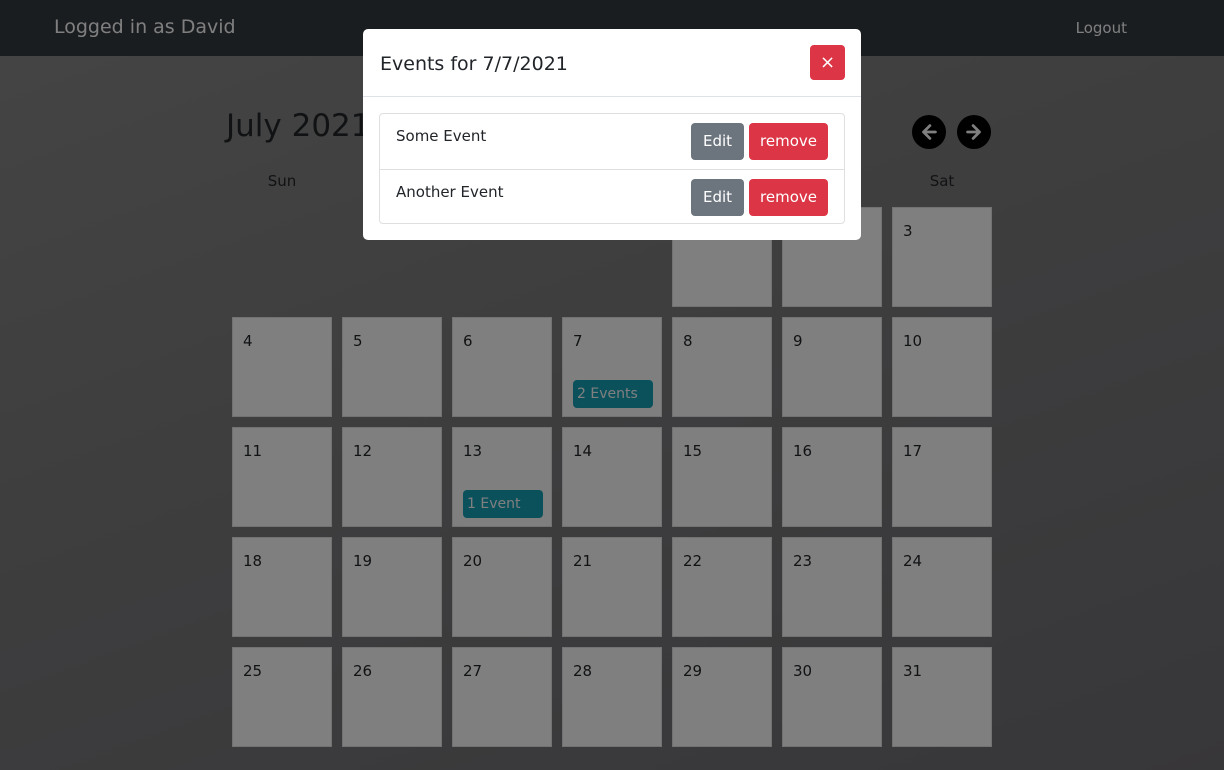  Describe the element at coordinates (441, 136) in the screenshot. I see `event-name: Some Event` at that location.